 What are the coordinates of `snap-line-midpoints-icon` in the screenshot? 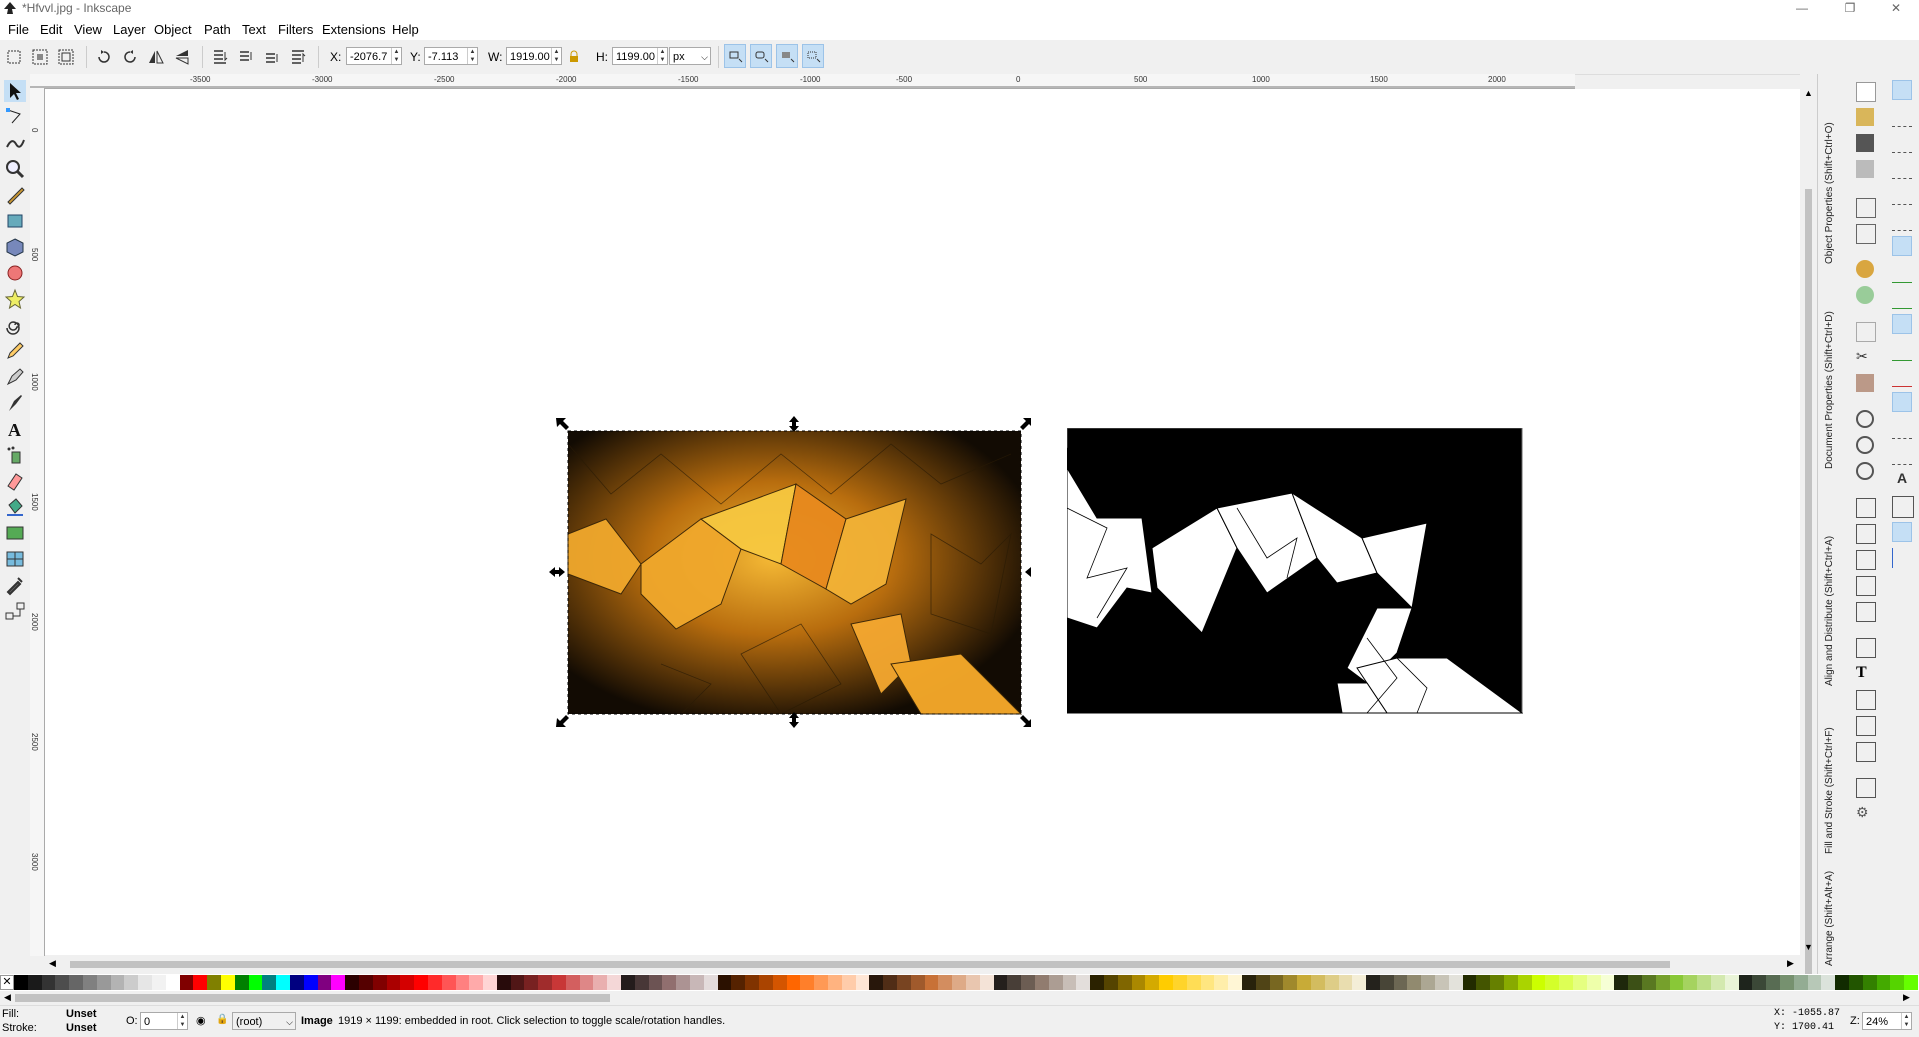 It's located at (1902, 376).